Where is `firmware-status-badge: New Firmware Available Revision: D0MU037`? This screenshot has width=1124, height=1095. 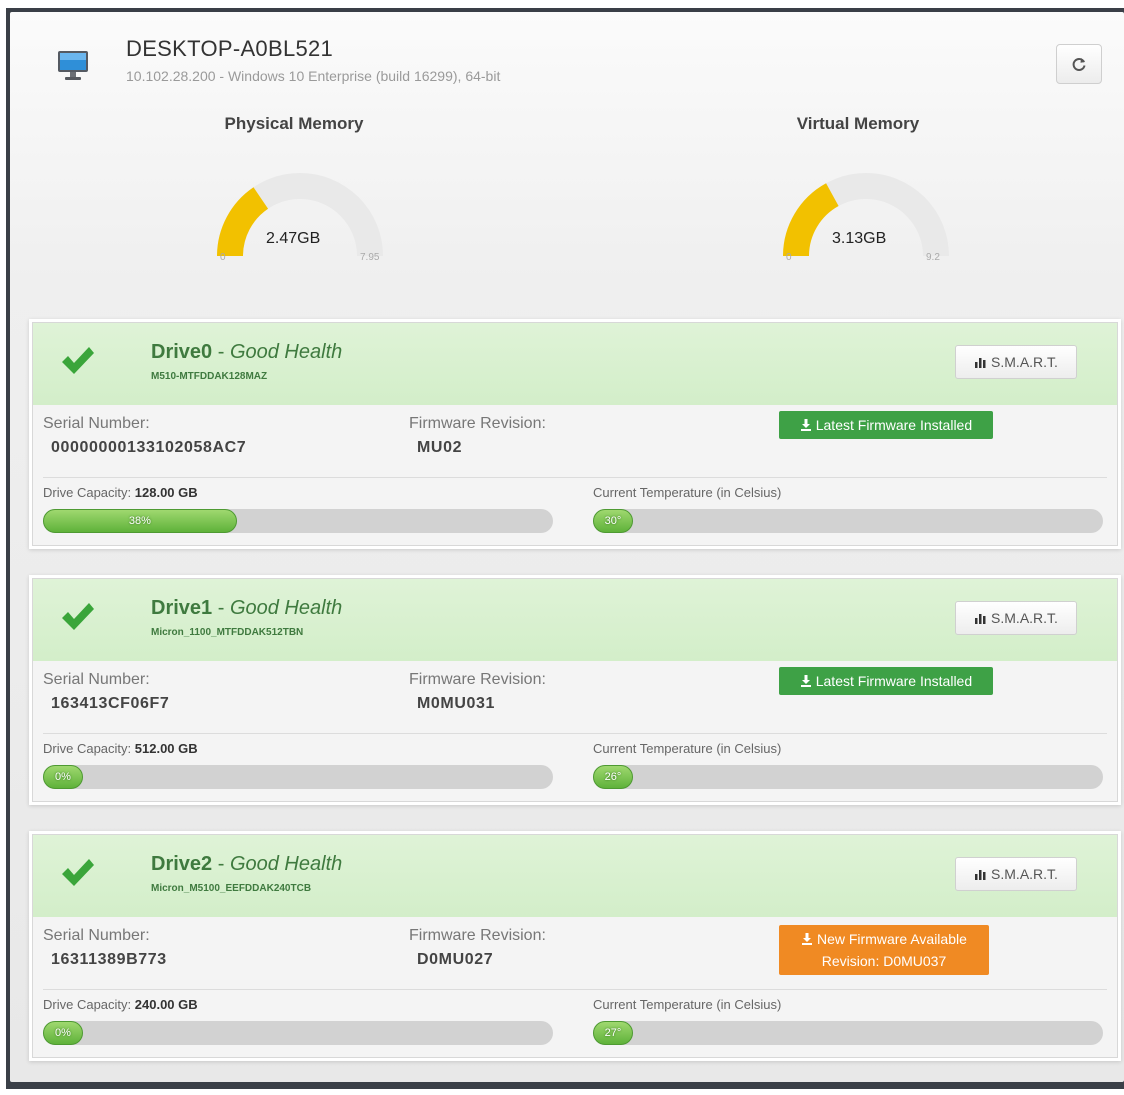 firmware-status-badge: New Firmware Available Revision: D0MU037 is located at coordinates (884, 950).